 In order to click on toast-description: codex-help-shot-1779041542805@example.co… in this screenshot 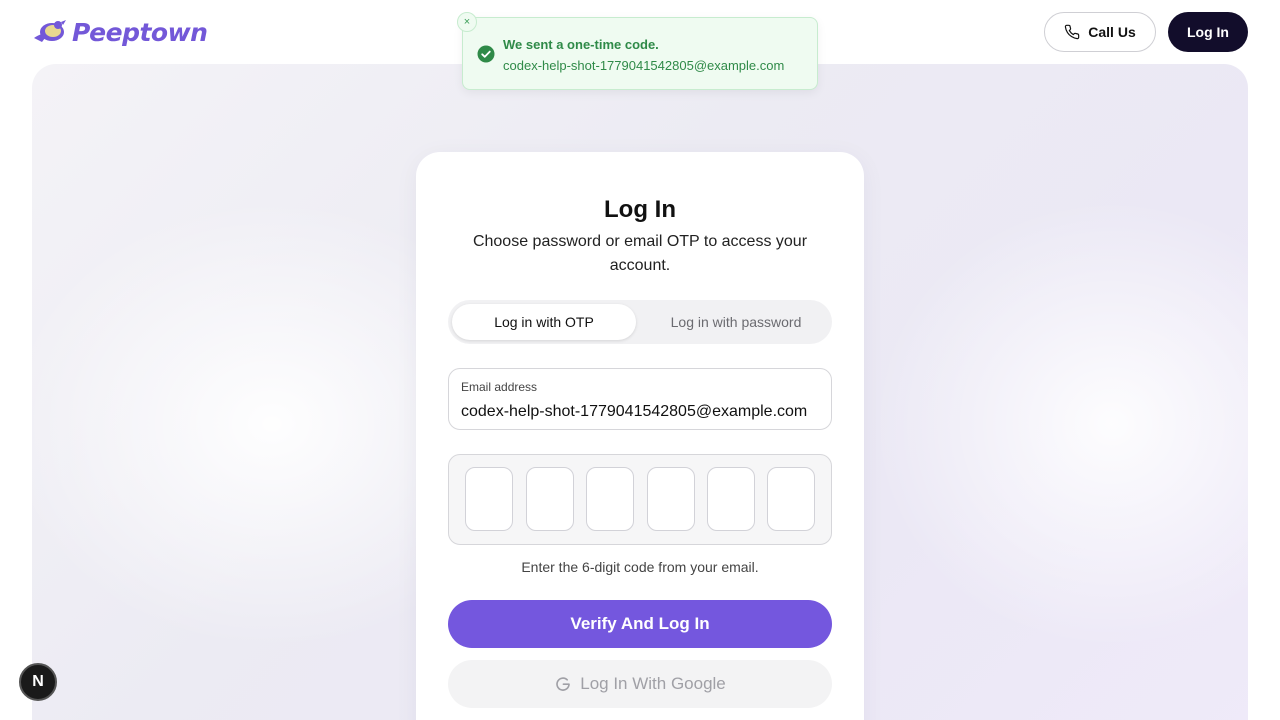, I will do `click(644, 65)`.